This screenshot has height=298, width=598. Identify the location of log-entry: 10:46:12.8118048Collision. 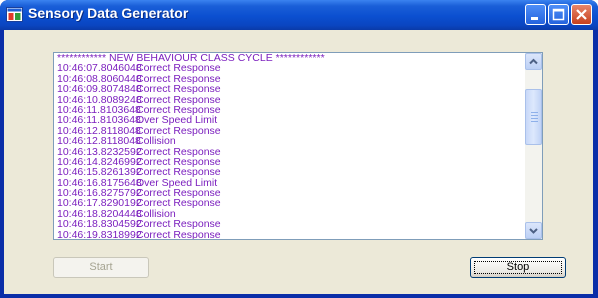
(289, 141).